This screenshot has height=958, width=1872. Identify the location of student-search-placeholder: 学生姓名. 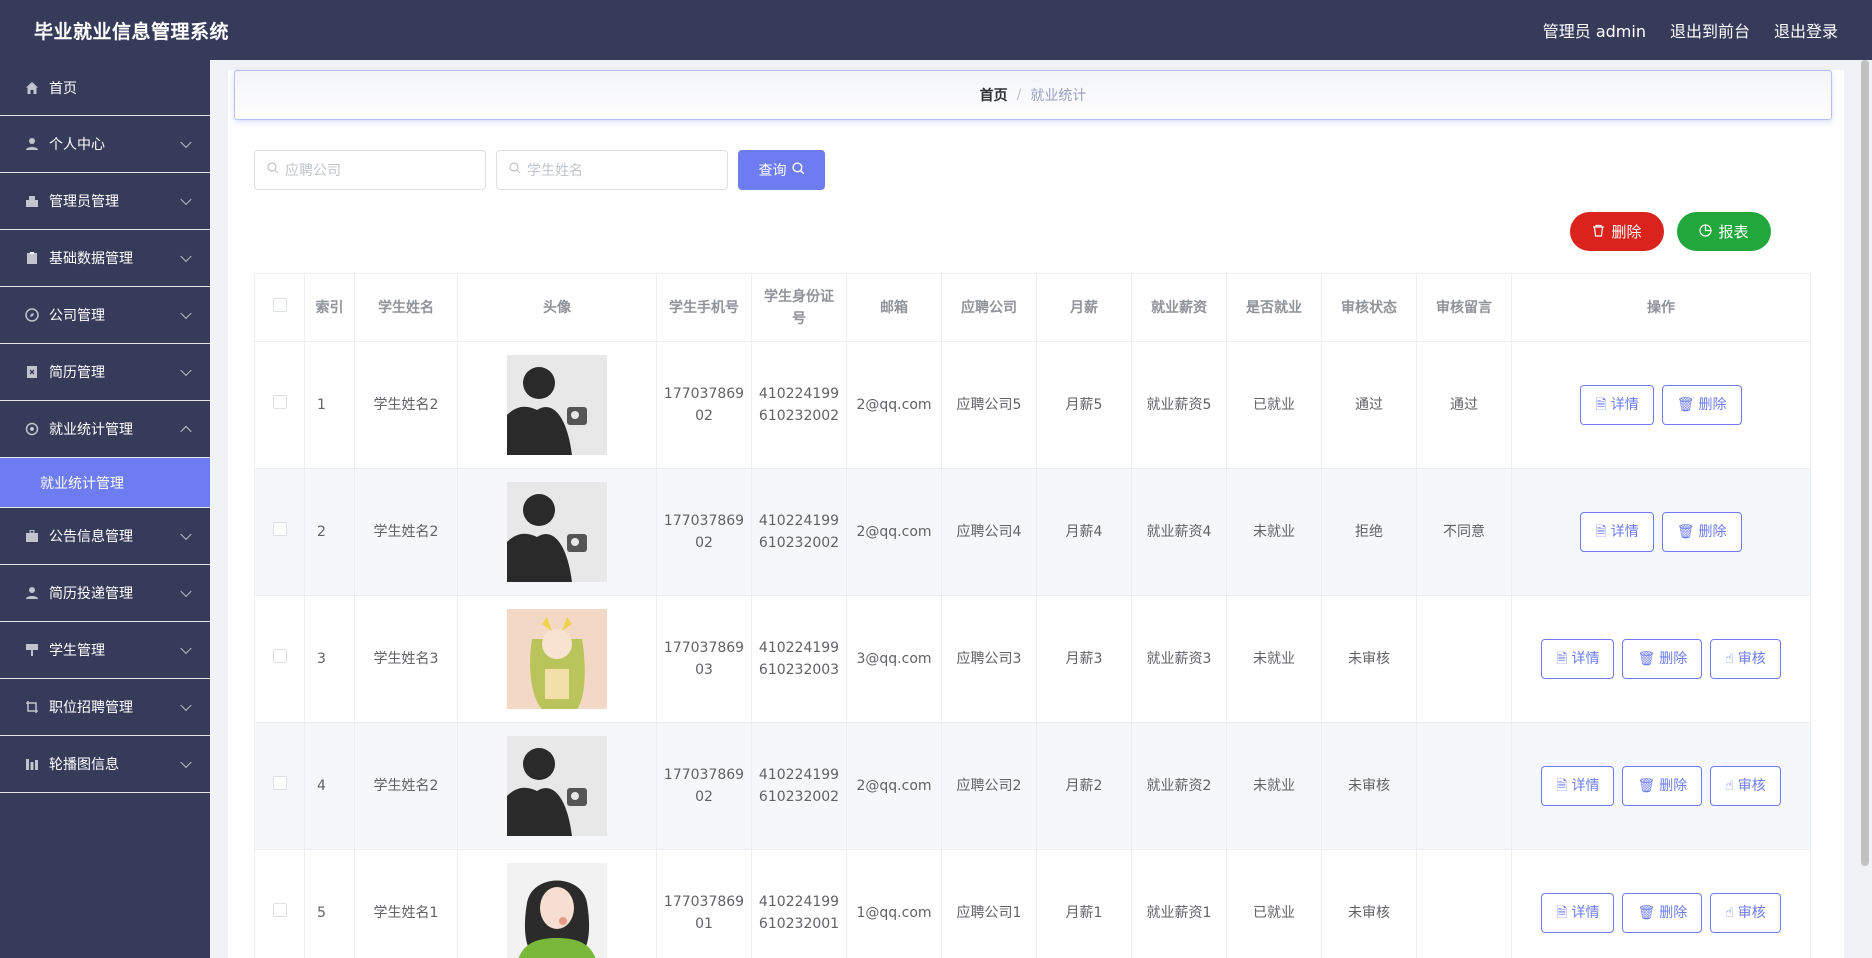
(555, 171).